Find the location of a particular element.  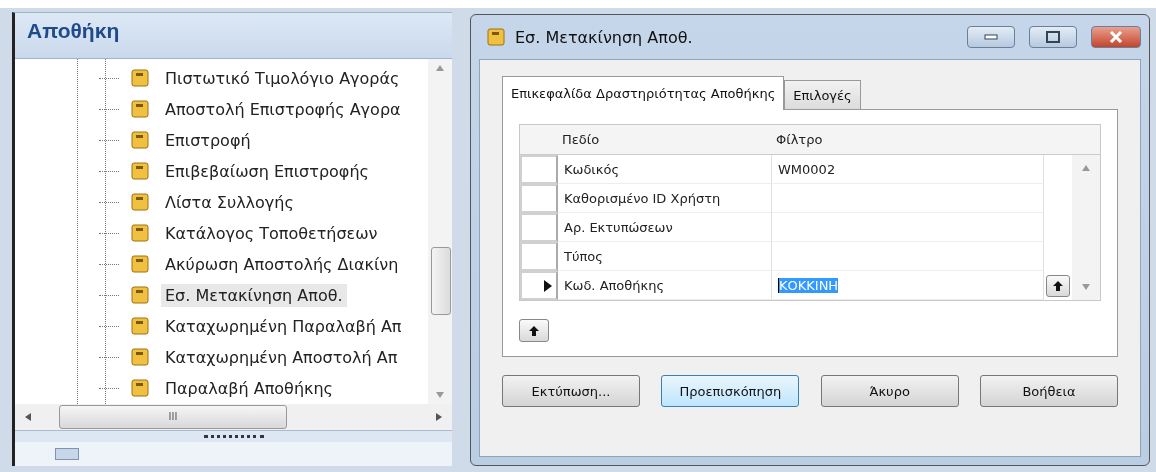

column-header: Πεδίο is located at coordinates (665, 140).